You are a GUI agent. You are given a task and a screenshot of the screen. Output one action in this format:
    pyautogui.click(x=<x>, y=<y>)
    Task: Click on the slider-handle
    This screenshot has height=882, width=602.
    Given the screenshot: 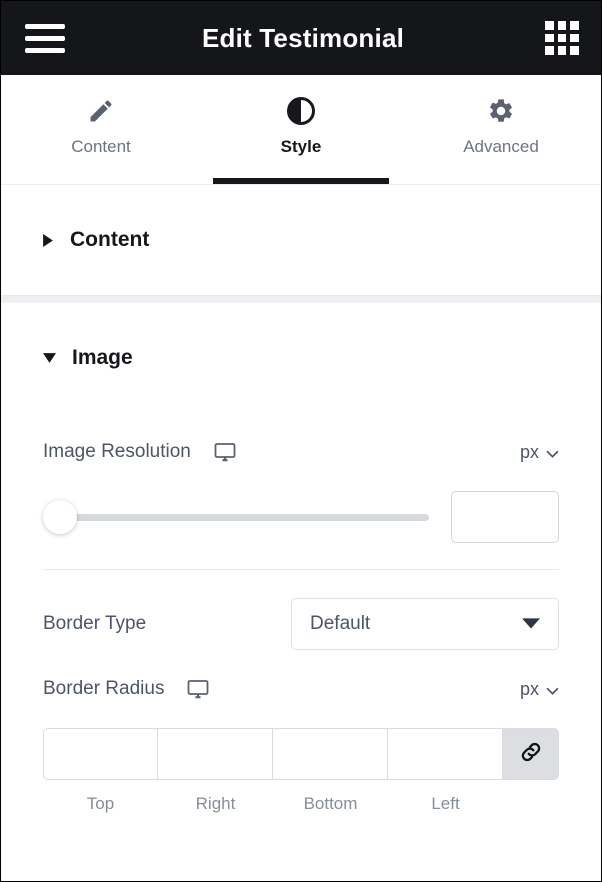 What is the action you would take?
    pyautogui.click(x=60, y=517)
    